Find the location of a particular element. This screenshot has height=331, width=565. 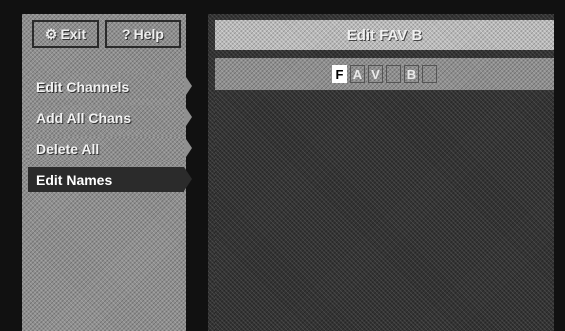

name-char-slot: V is located at coordinates (375, 74).